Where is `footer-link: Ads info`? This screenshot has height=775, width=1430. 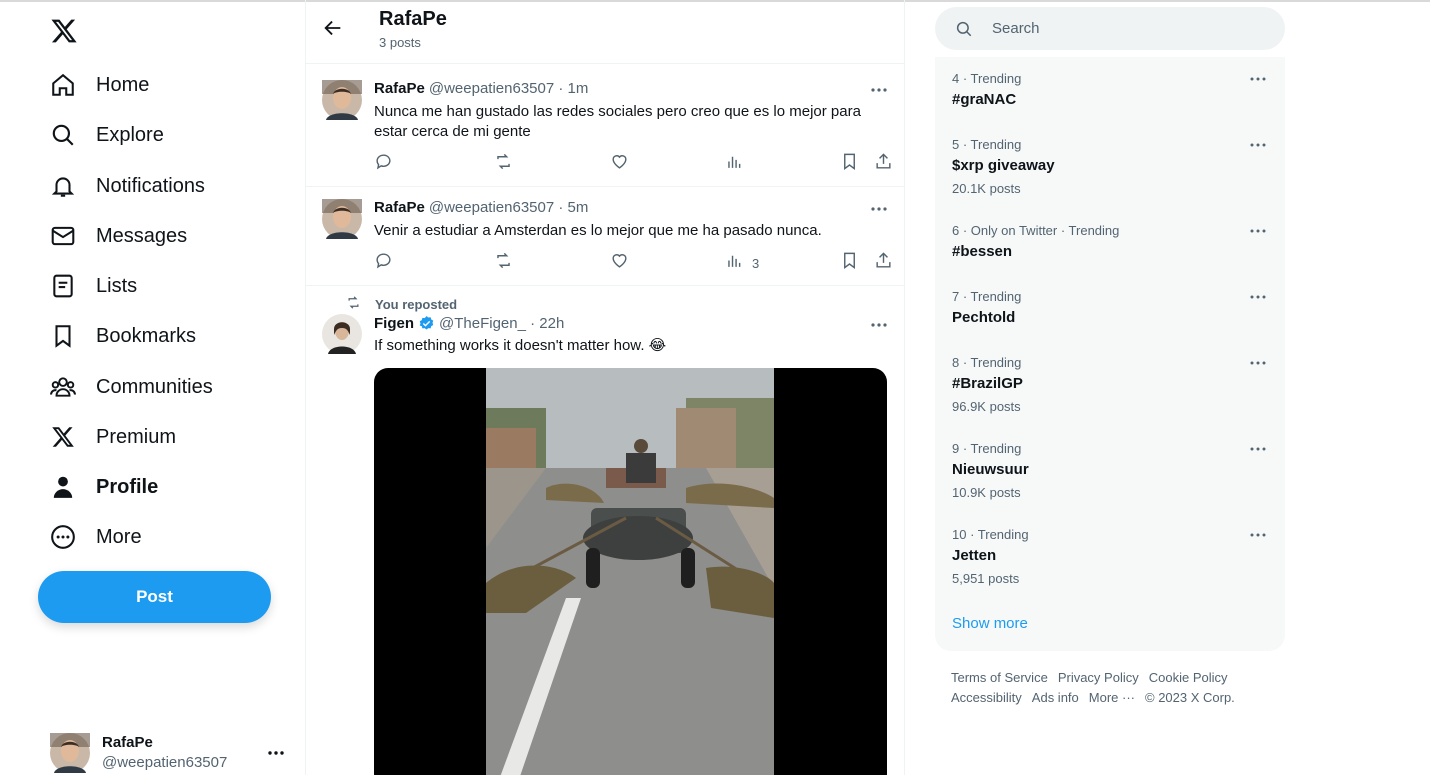
footer-link: Ads info is located at coordinates (1055, 698).